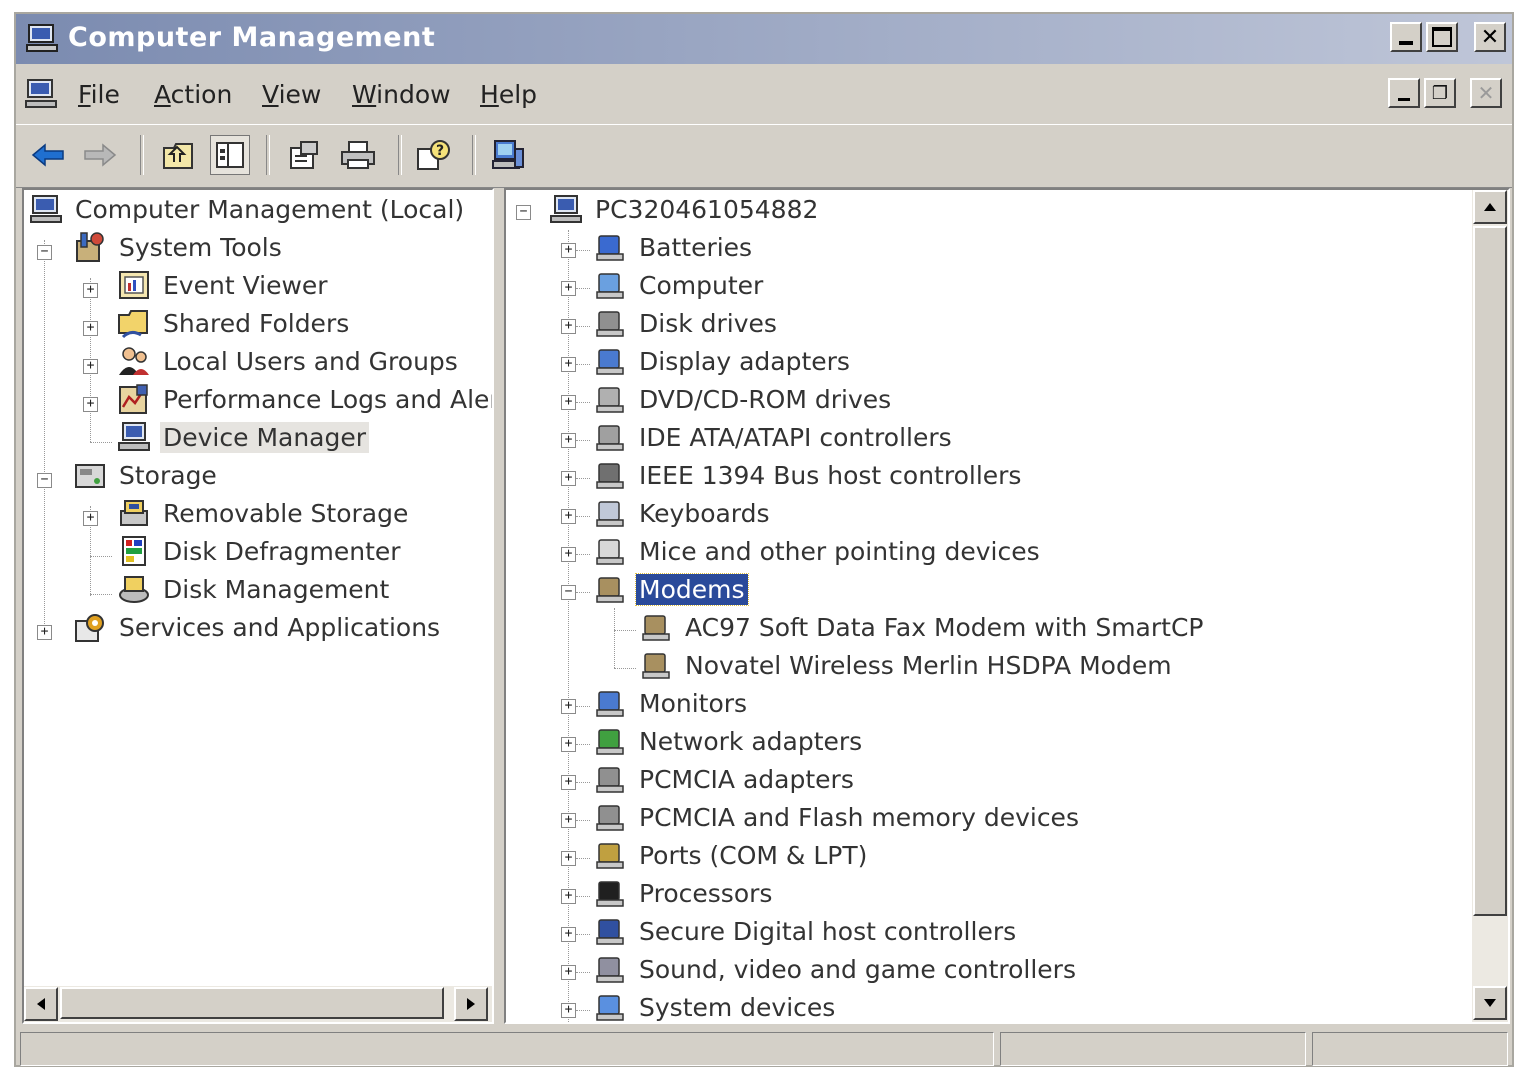 This screenshot has height=1075, width=1526. I want to click on tree-node-event-viewer: Event Viewer, so click(223, 285).